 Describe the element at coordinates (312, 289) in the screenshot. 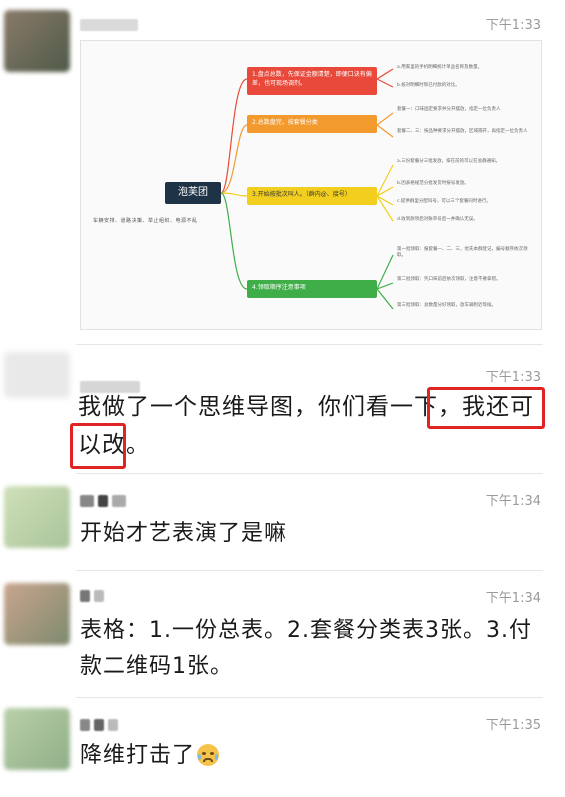

I see `mind-map-branch-4: 4.领取顺序注意事项` at that location.